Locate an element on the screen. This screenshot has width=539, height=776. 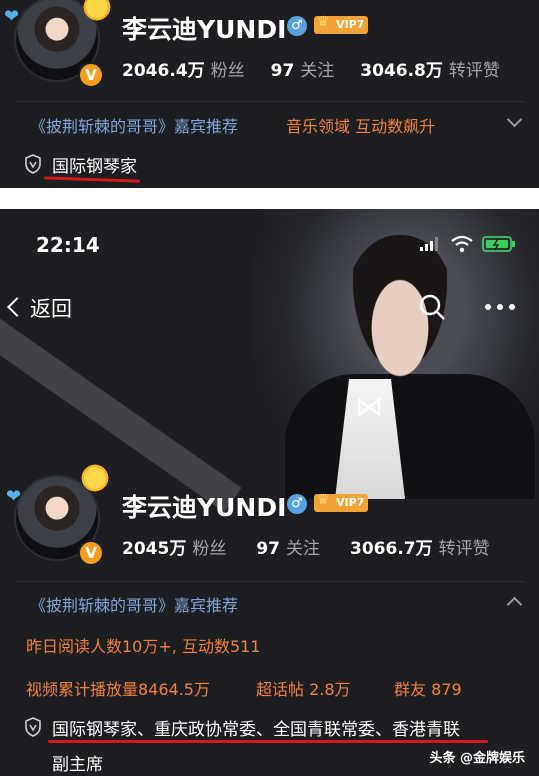
group-friends-stats: 群友 879 is located at coordinates (428, 688).